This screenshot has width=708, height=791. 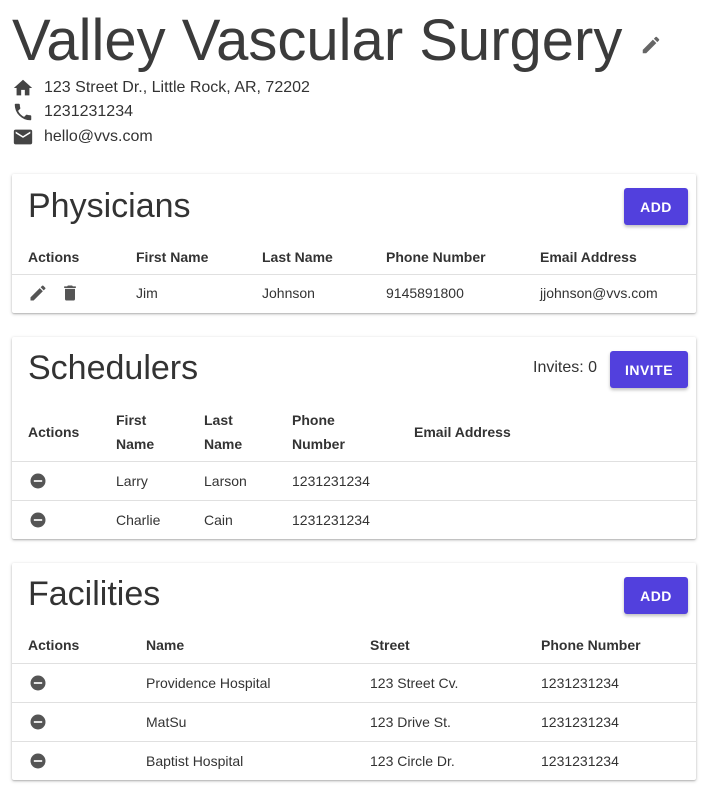 What do you see at coordinates (177, 87) in the screenshot?
I see `address-text: 123 Street Dr., Little Rock, AR, 72202` at bounding box center [177, 87].